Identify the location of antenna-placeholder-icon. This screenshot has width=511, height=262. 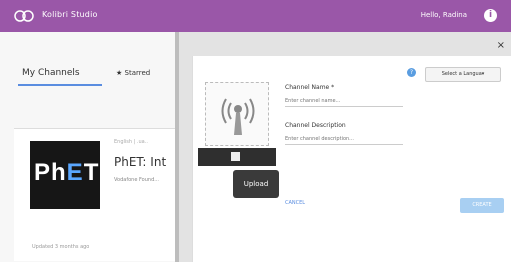
(238, 116).